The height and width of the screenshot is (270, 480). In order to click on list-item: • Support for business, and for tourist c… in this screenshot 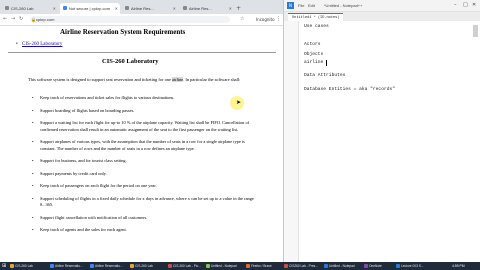, I will do `click(79, 160)`.